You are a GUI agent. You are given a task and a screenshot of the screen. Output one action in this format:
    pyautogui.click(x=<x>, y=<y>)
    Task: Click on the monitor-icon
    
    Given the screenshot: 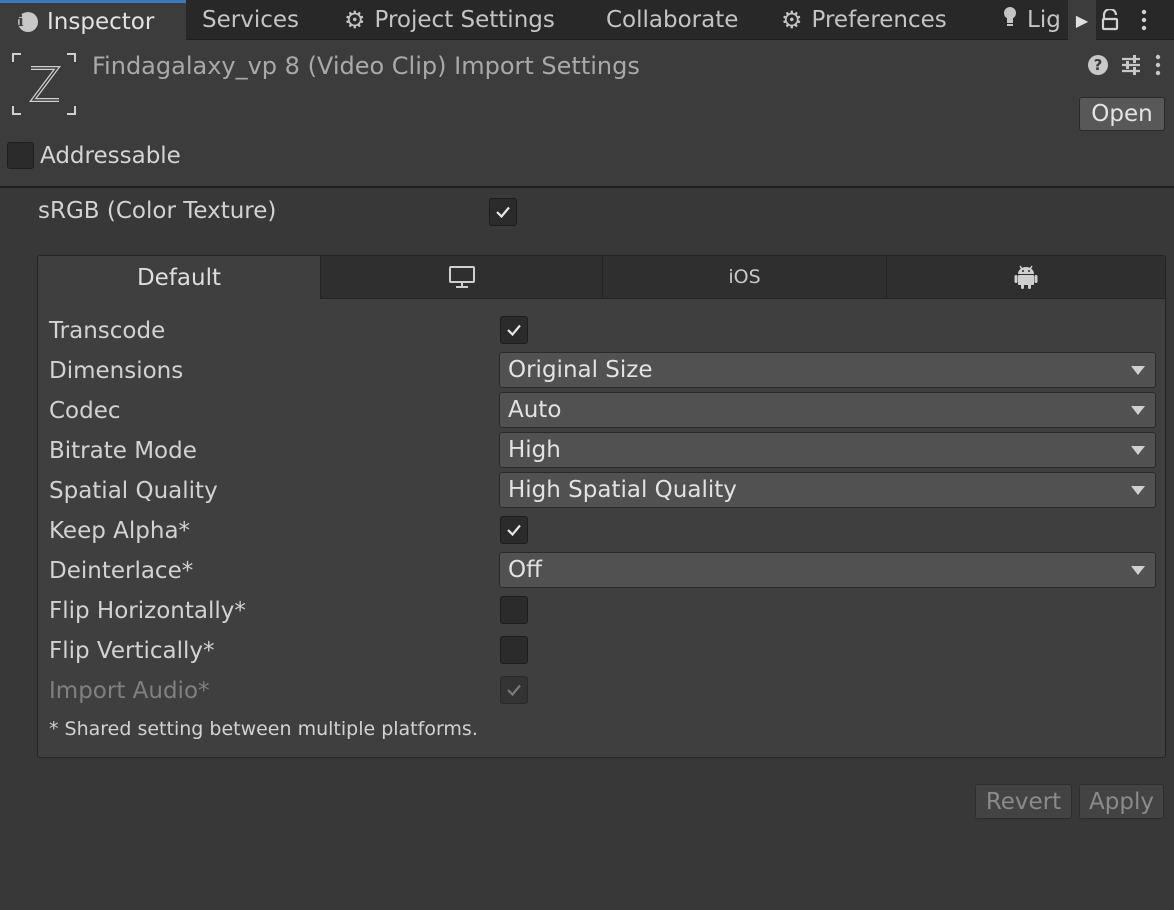 What is the action you would take?
    pyautogui.click(x=461, y=277)
    